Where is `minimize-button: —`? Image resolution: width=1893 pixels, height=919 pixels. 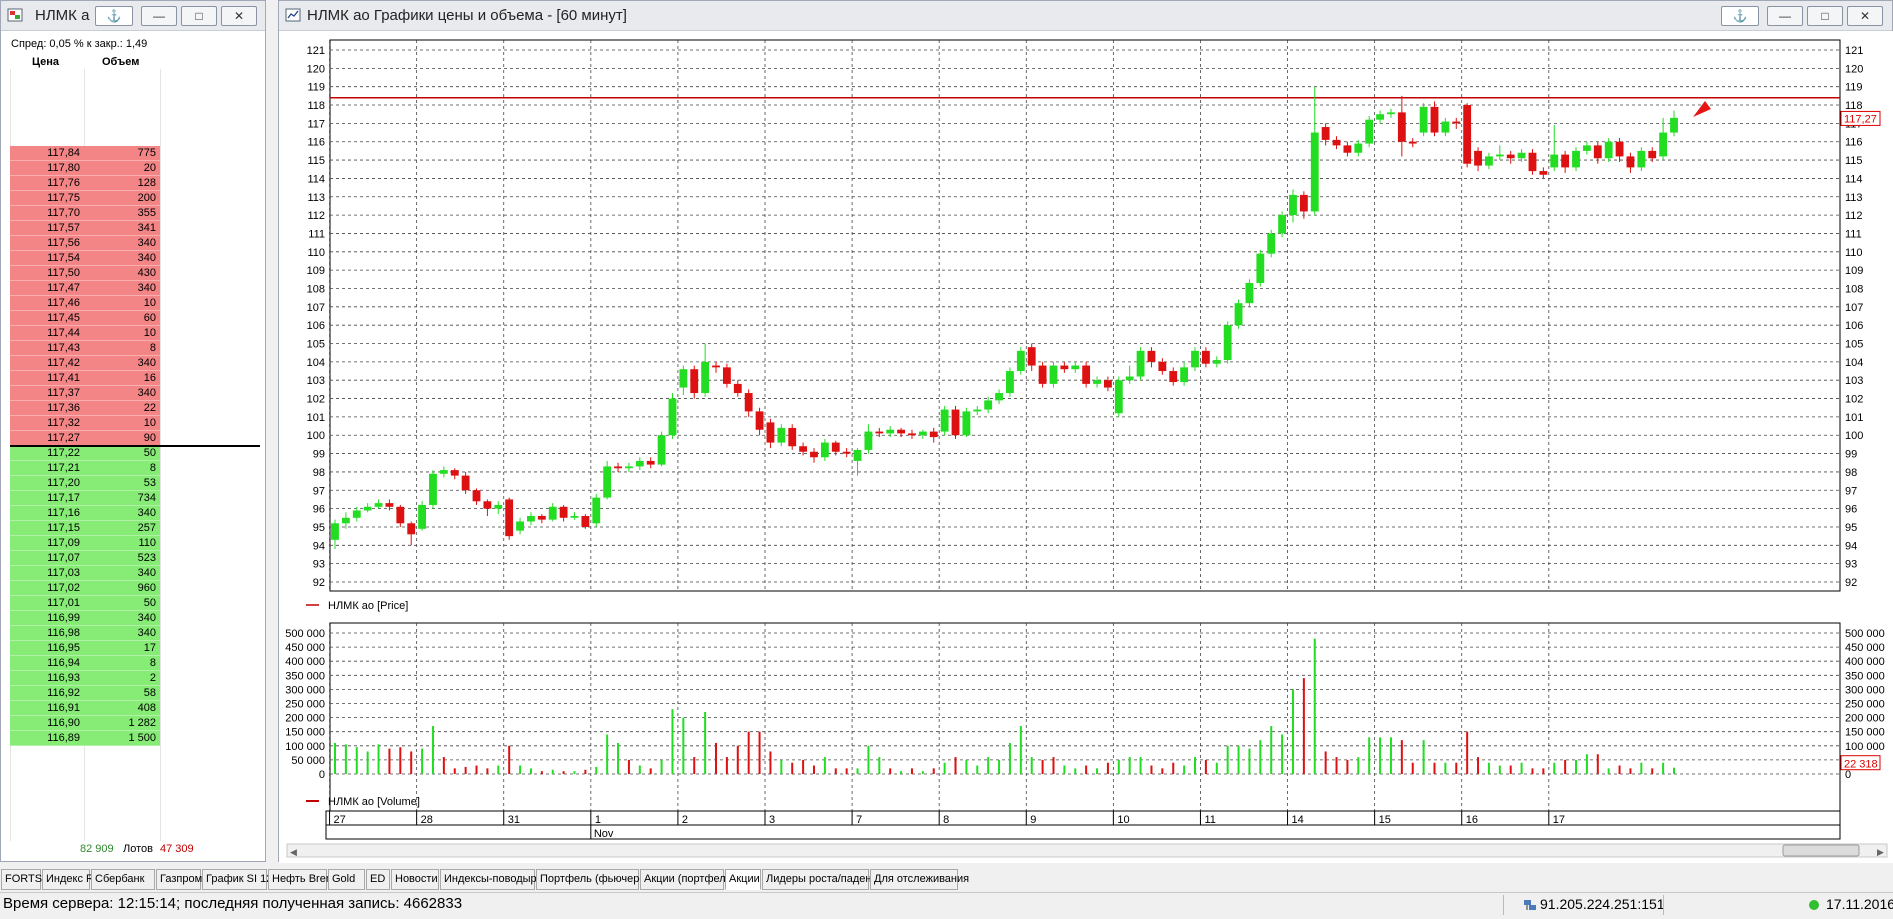 minimize-button: — is located at coordinates (159, 16).